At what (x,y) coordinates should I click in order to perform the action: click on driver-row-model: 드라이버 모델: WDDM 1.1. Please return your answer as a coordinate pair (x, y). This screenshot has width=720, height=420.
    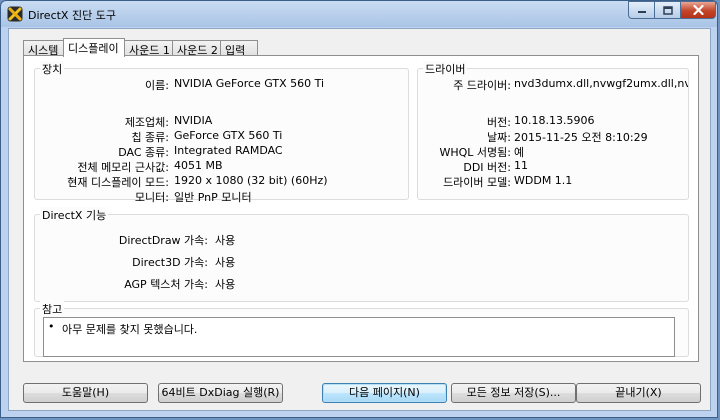
    Looking at the image, I should click on (553, 181).